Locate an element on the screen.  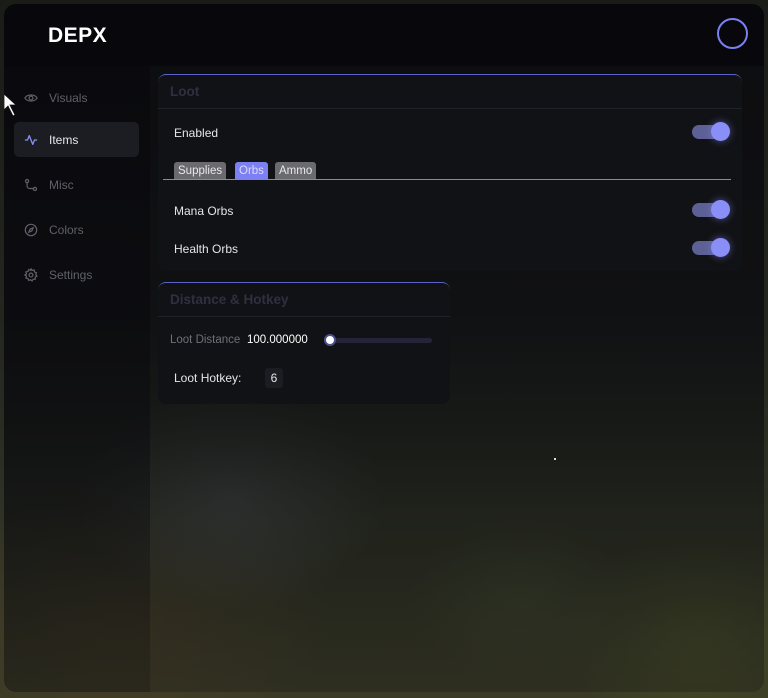
mouse-cursor-icon is located at coordinates (11, 105).